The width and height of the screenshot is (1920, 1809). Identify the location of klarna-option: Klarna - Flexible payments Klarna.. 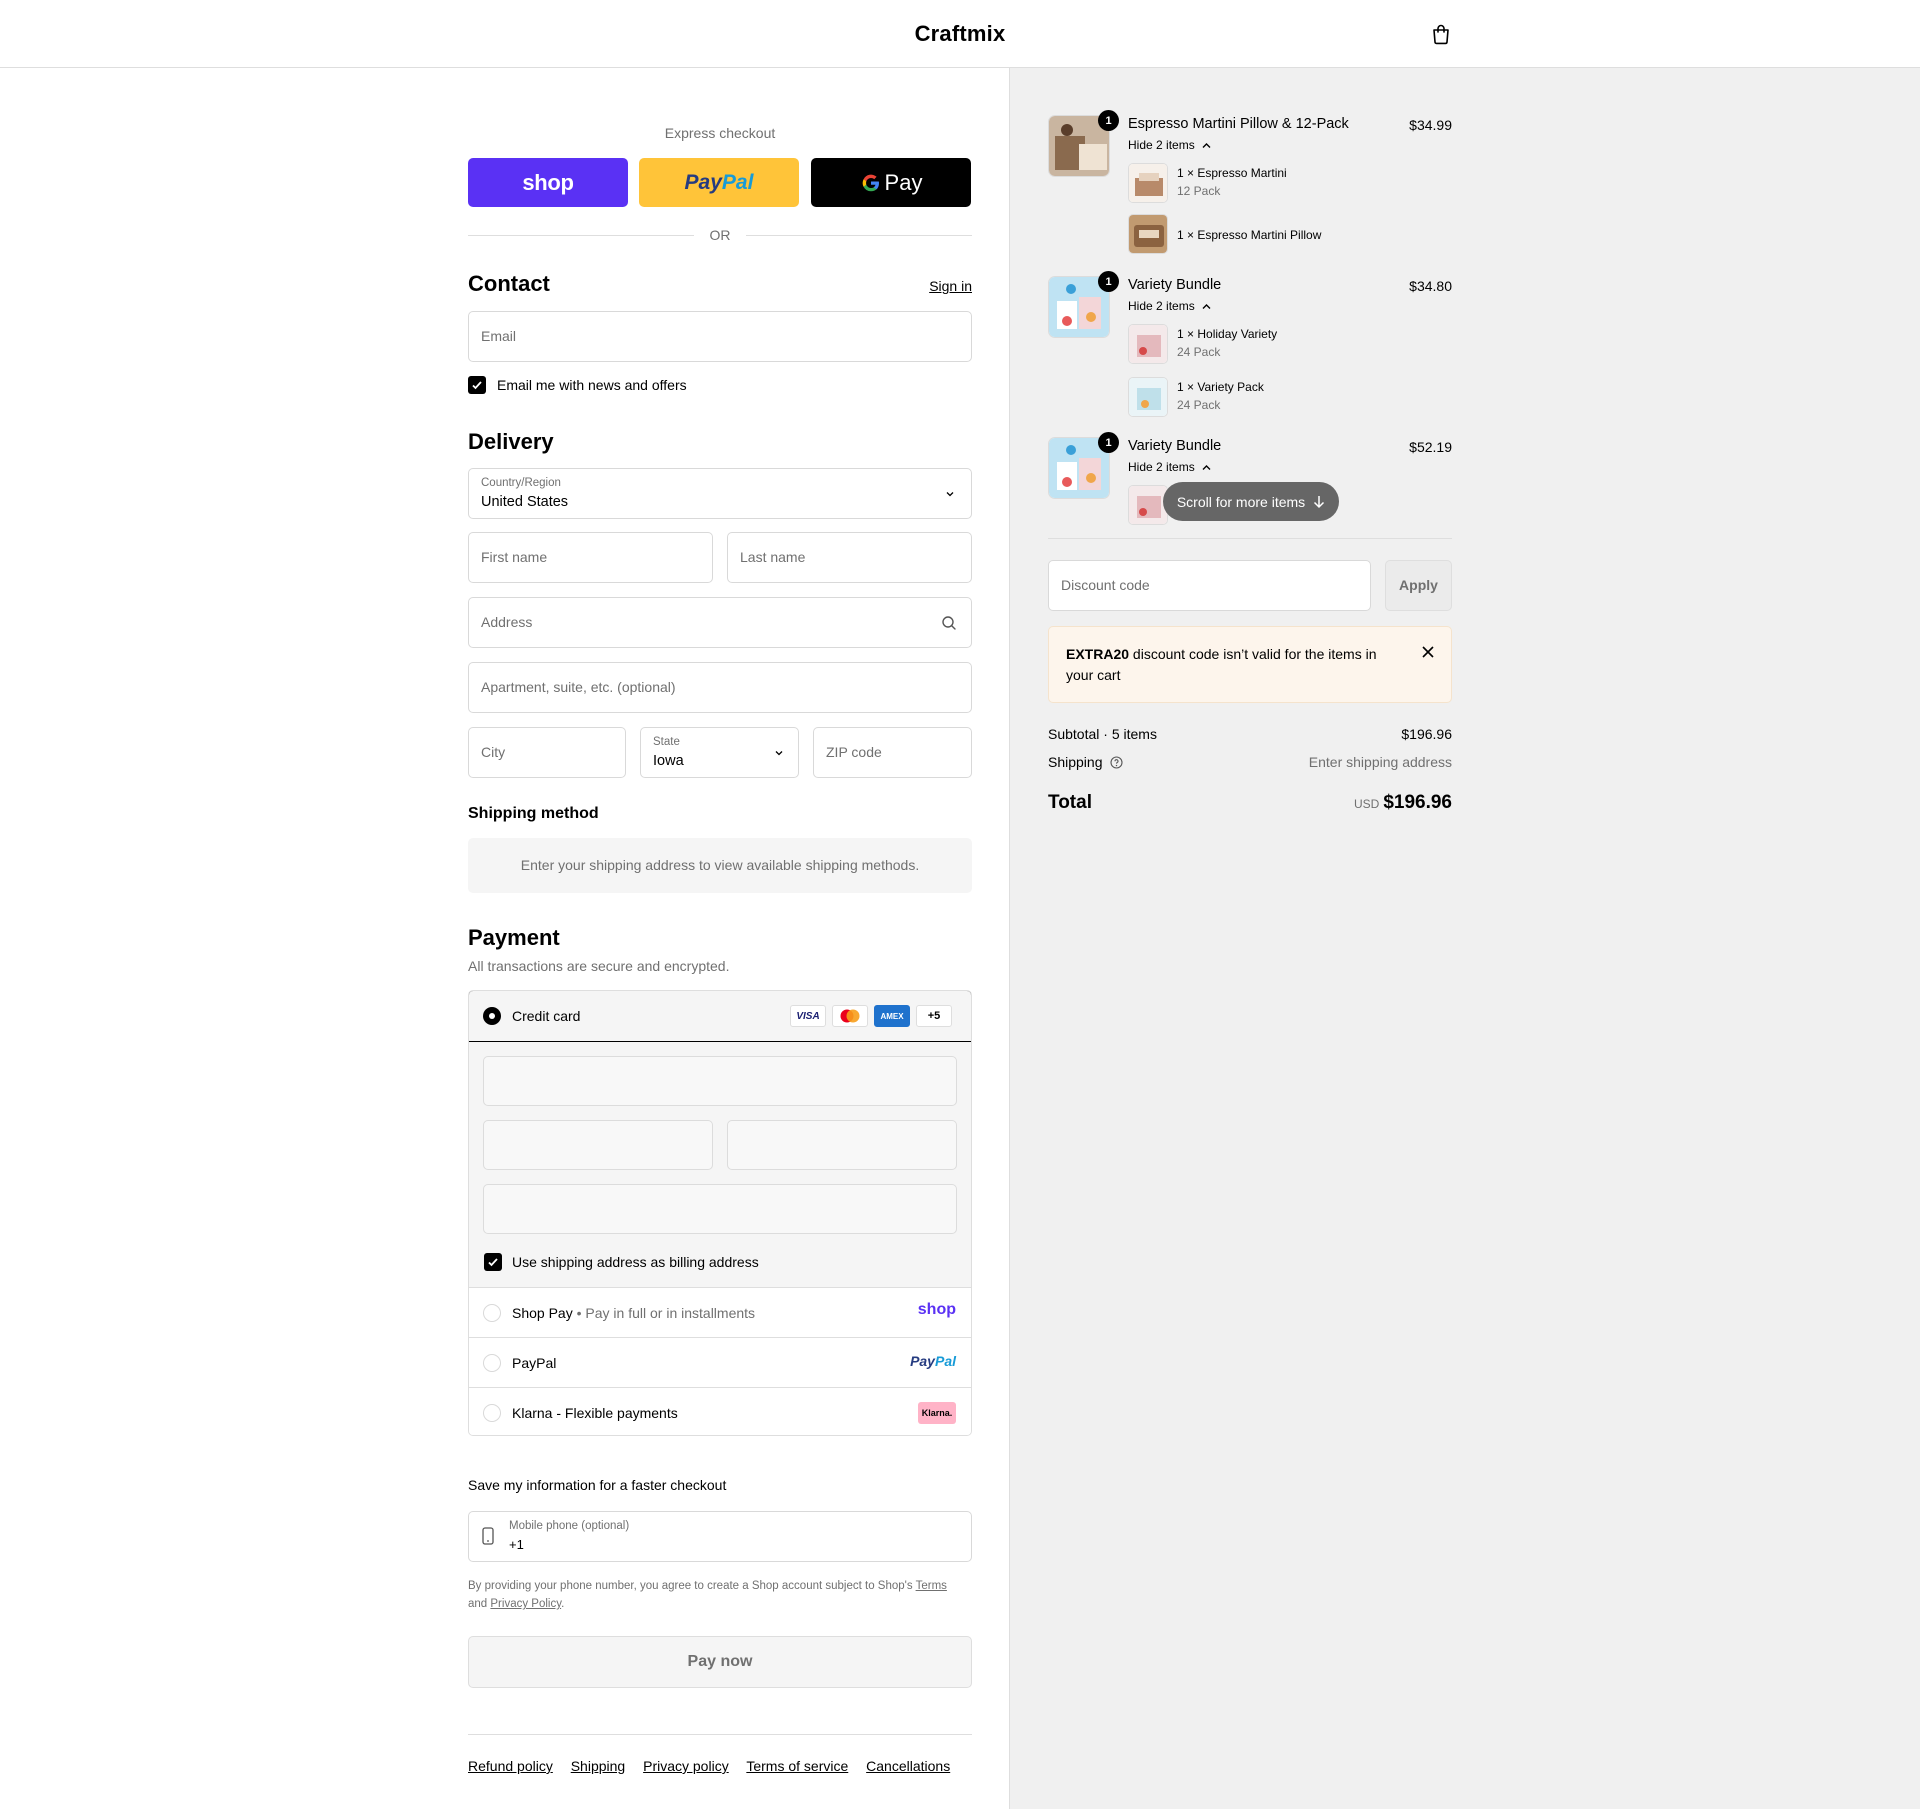
(720, 1411).